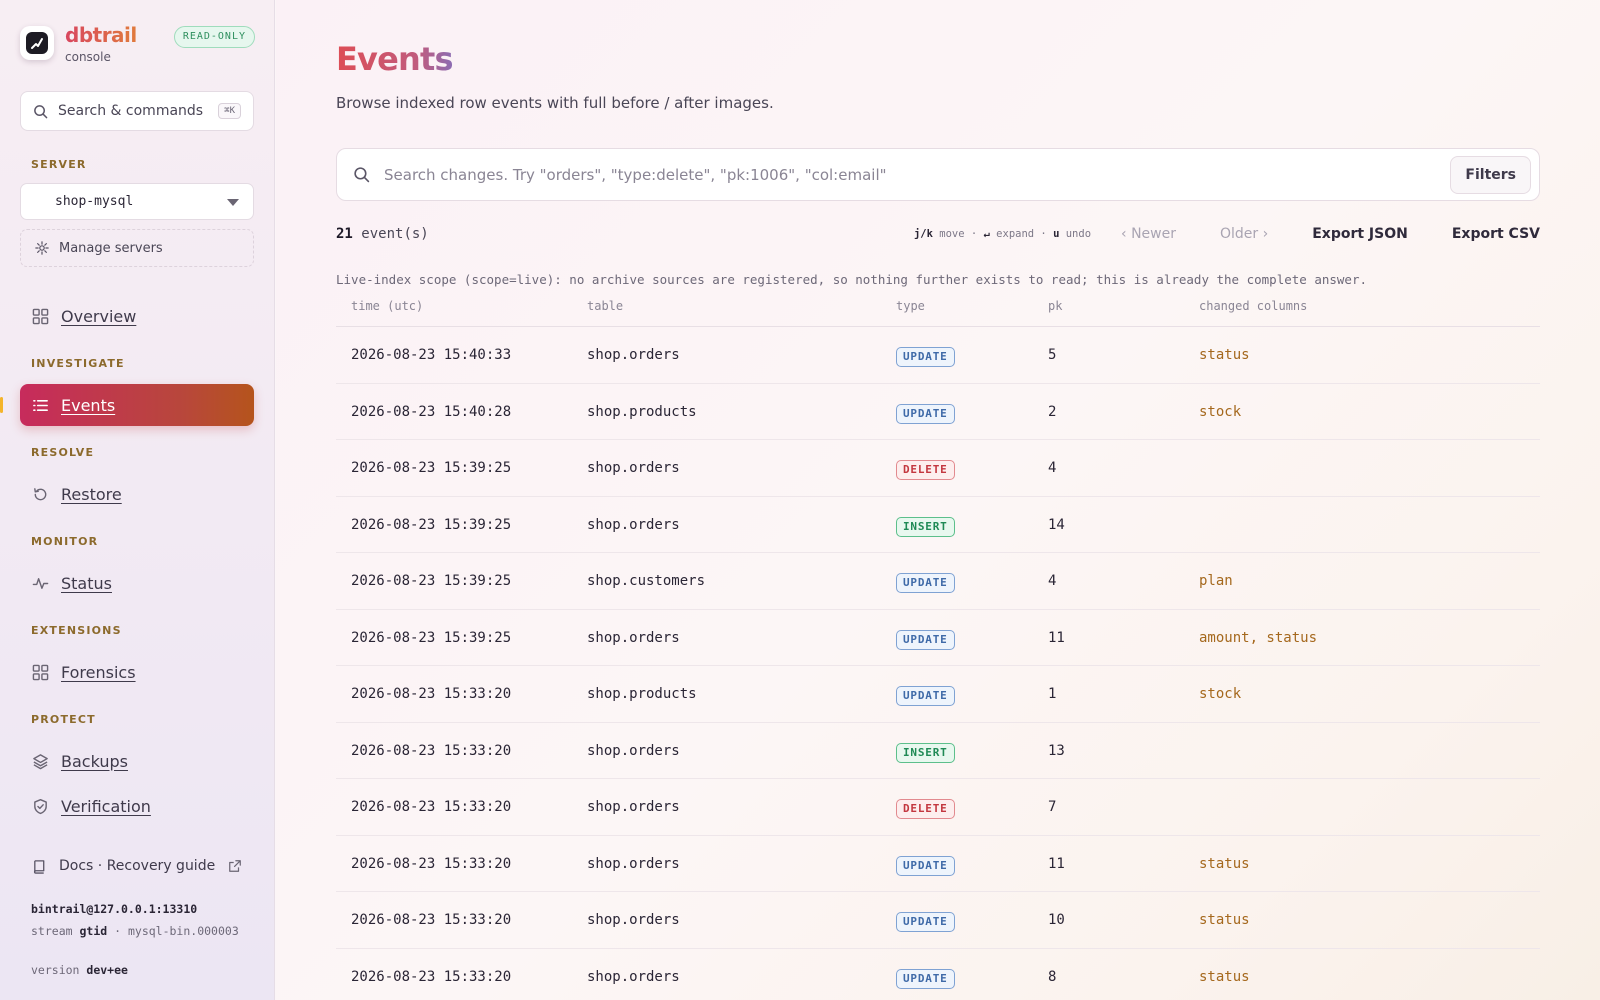 The height and width of the screenshot is (1000, 1600). What do you see at coordinates (1052, 355) in the screenshot?
I see `cell-pk: 5` at bounding box center [1052, 355].